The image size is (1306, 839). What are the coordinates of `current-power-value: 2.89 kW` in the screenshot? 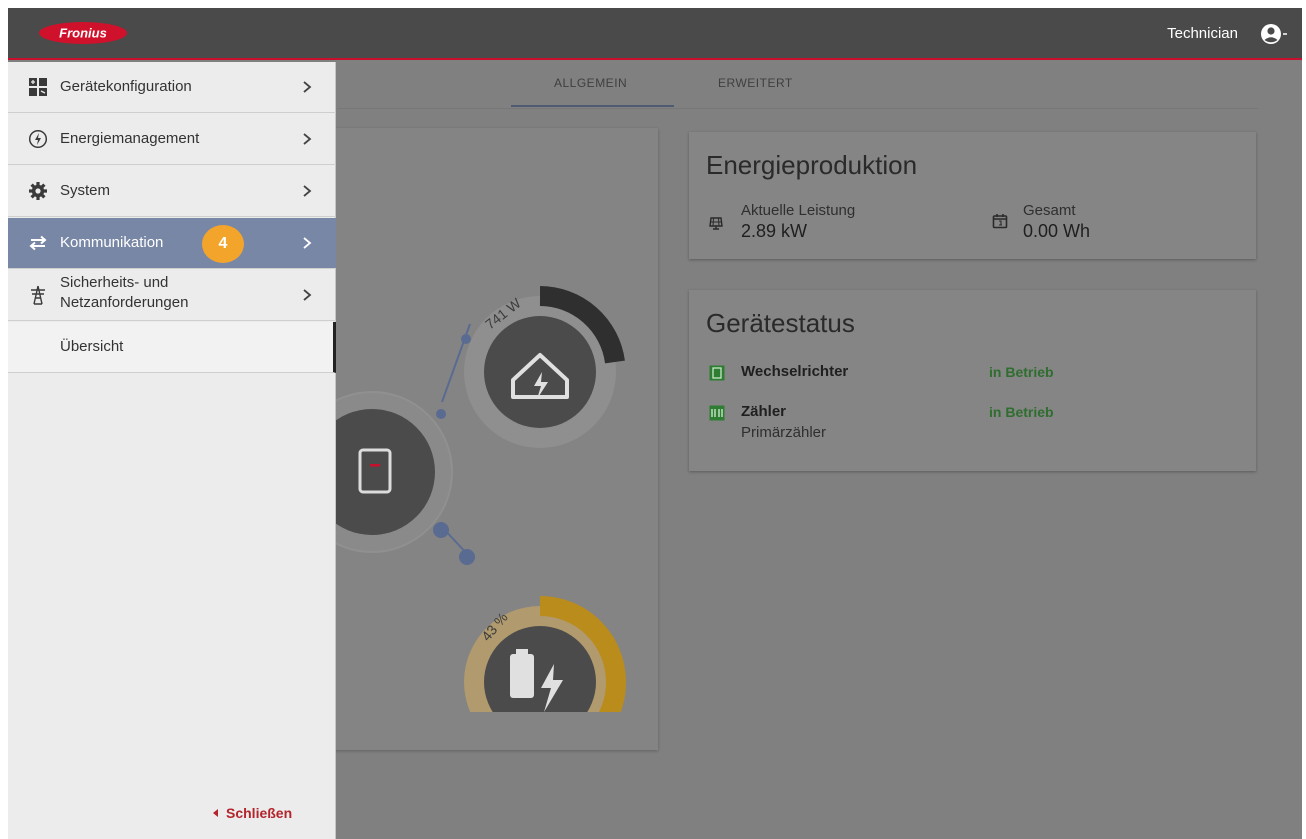 It's located at (774, 231).